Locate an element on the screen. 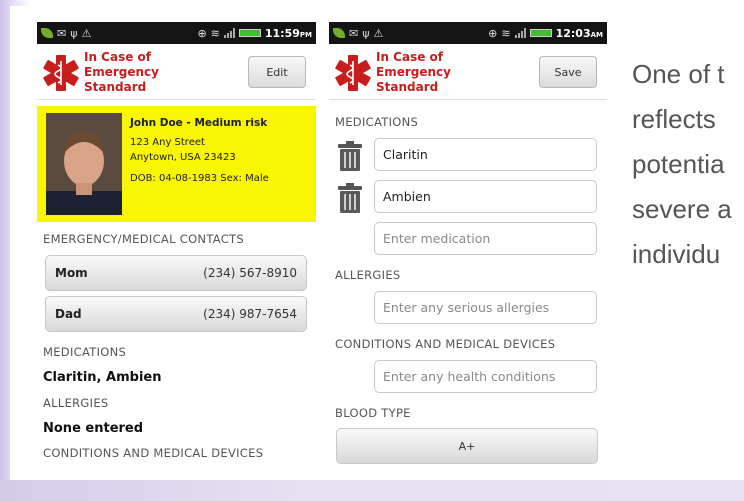 Image resolution: width=744 pixels, height=501 pixels. status-clock: 12:03AM is located at coordinates (579, 33).